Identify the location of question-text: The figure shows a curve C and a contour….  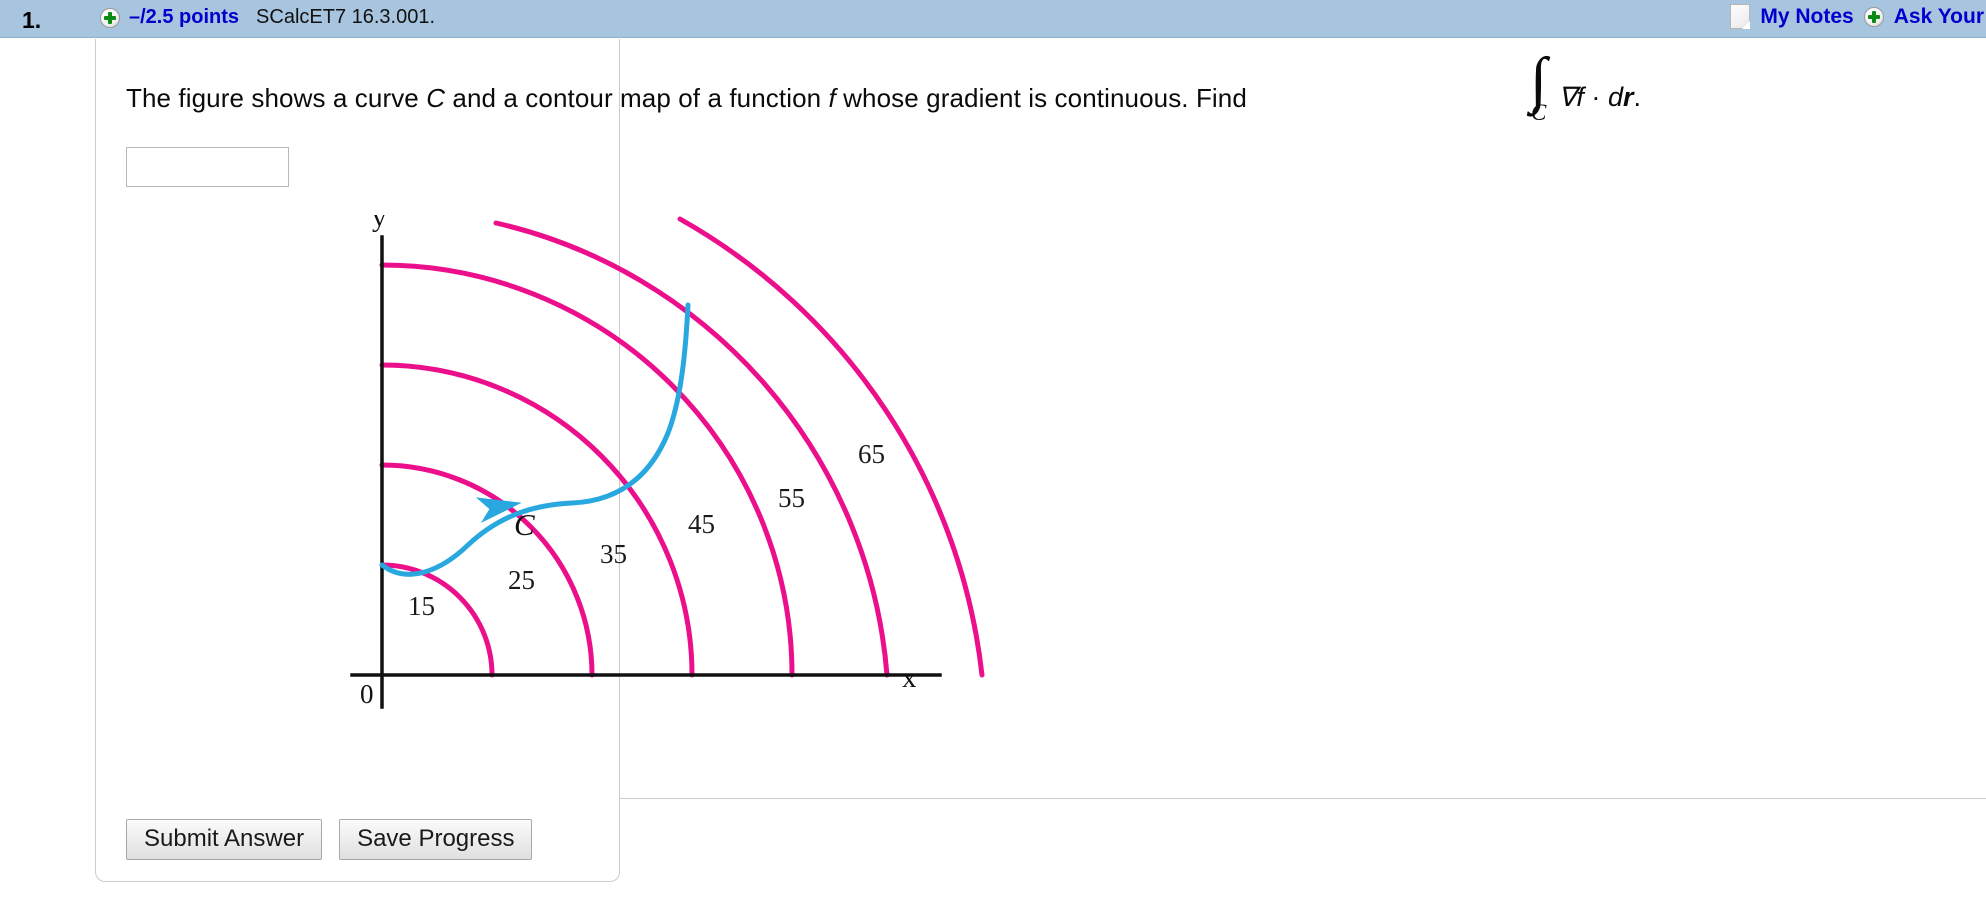
(686, 98).